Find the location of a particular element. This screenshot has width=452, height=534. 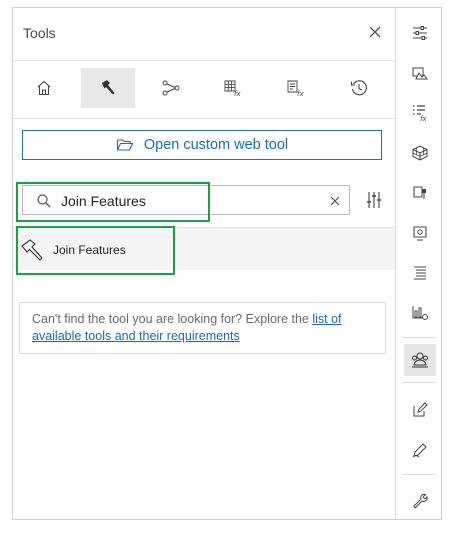

rail-item-edit is located at coordinates (420, 410).